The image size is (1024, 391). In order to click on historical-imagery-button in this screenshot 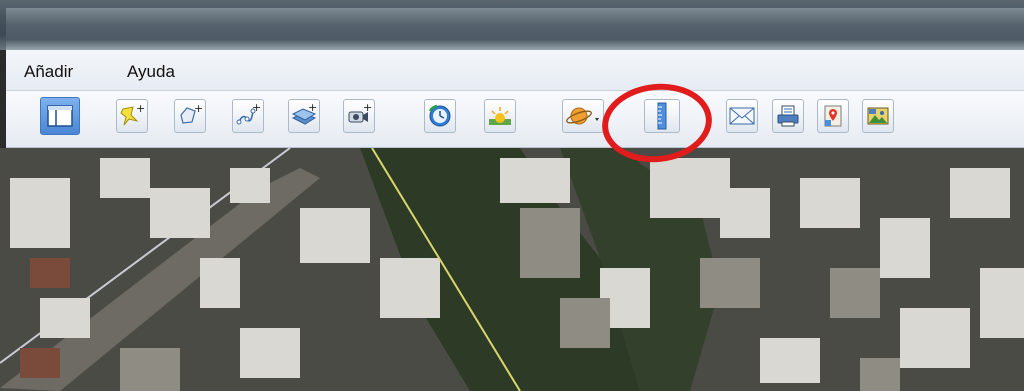, I will do `click(440, 116)`.